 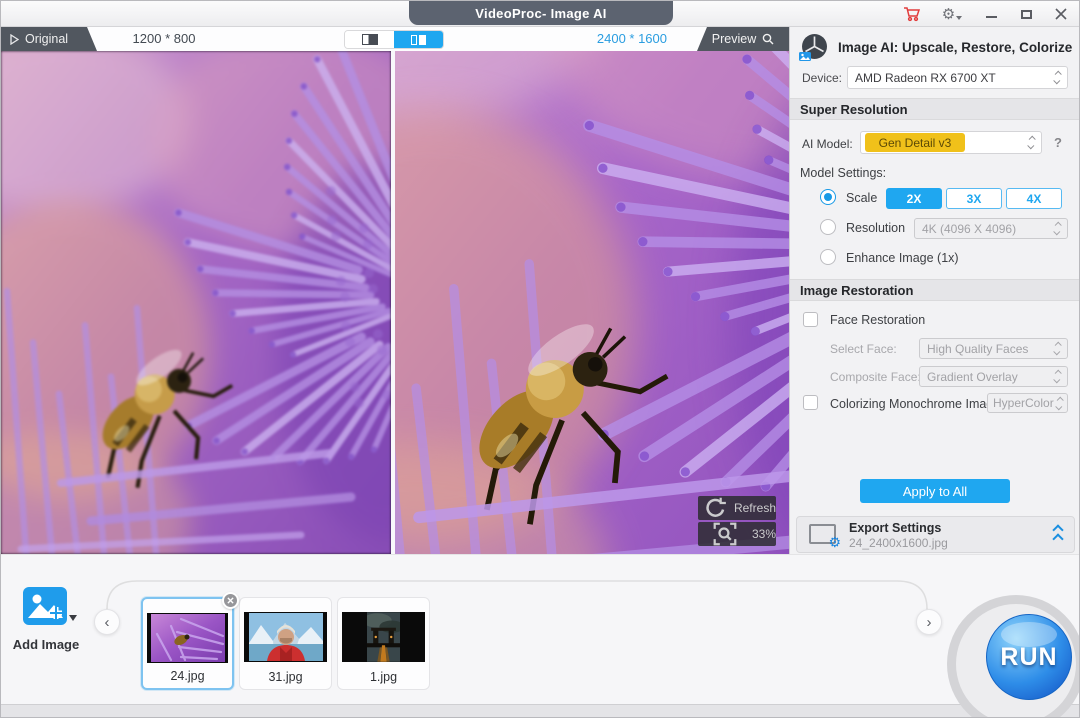 What do you see at coordinates (902, 258) in the screenshot?
I see `enhance-label: Enhance Image (1x)` at bounding box center [902, 258].